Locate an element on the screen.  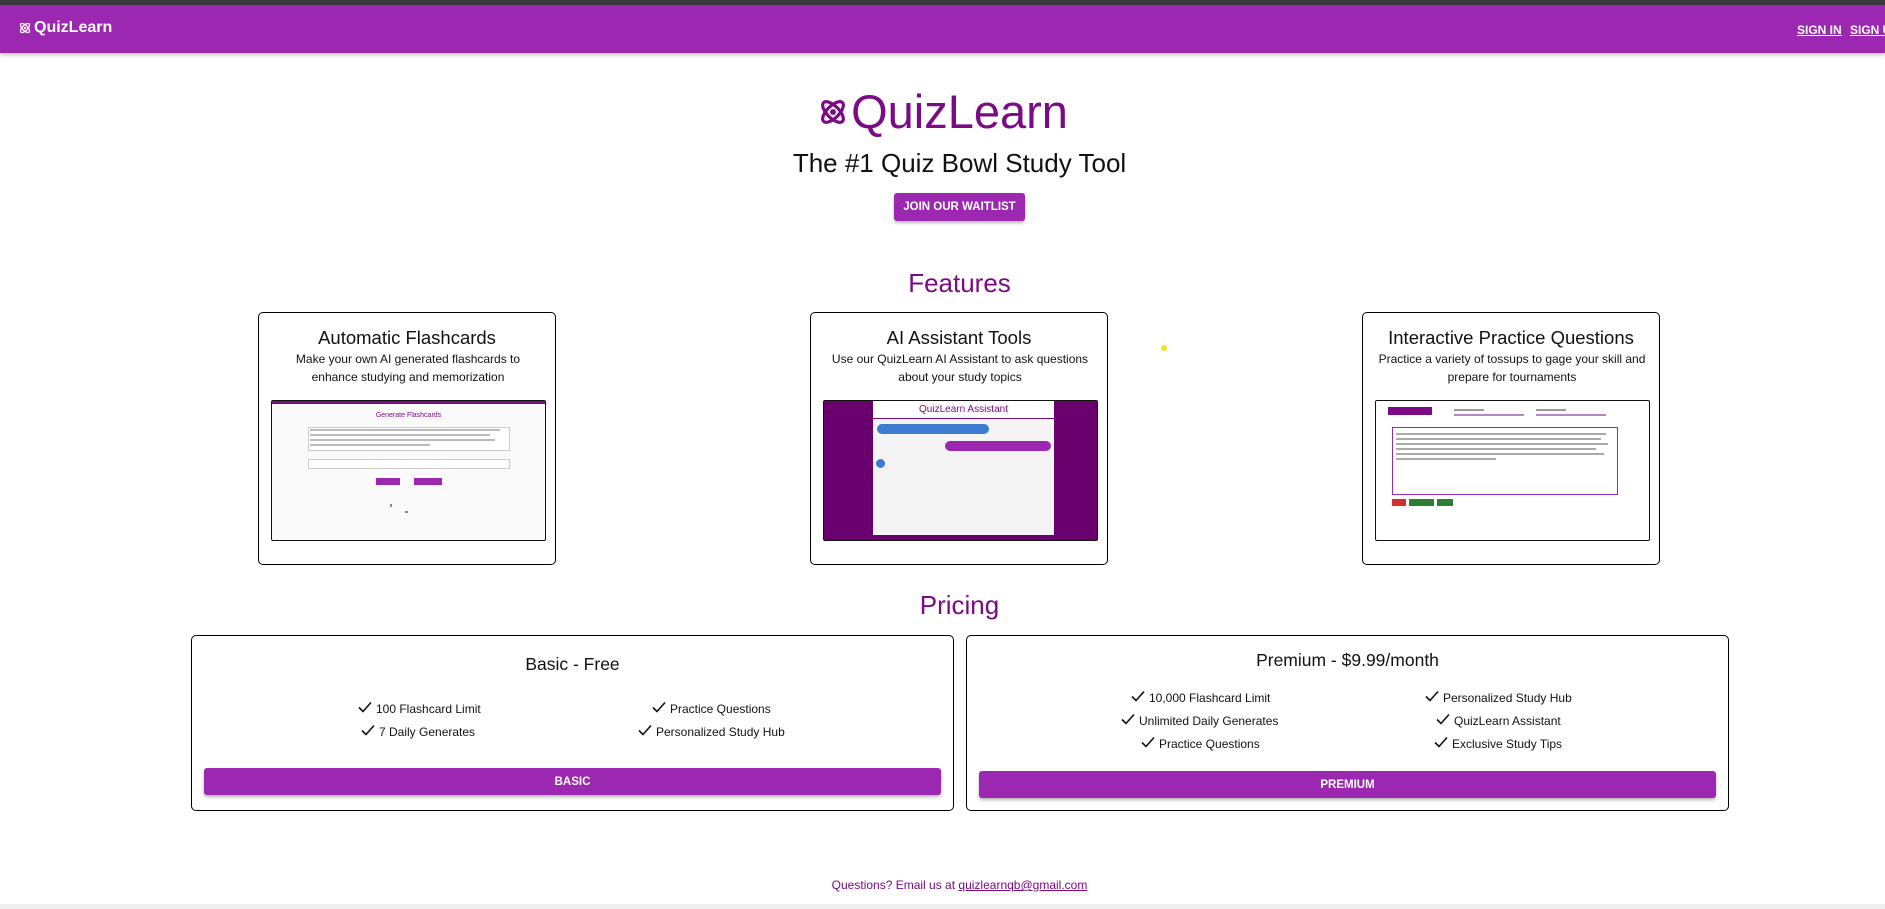
navbar: QuizLearn SIGN IN SIGN UP is located at coordinates (942, 29).